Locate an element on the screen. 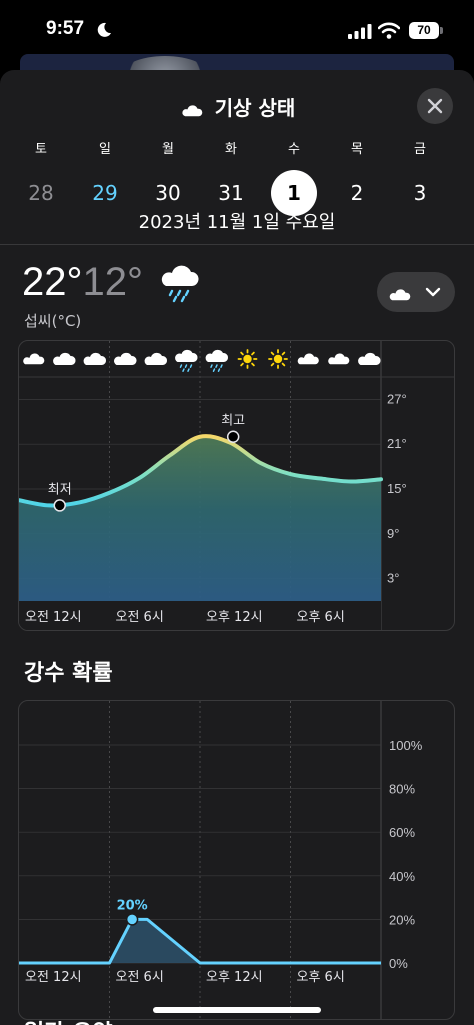 The image size is (474, 1025). temperature-unit: 섭씨(°C) is located at coordinates (53, 321).